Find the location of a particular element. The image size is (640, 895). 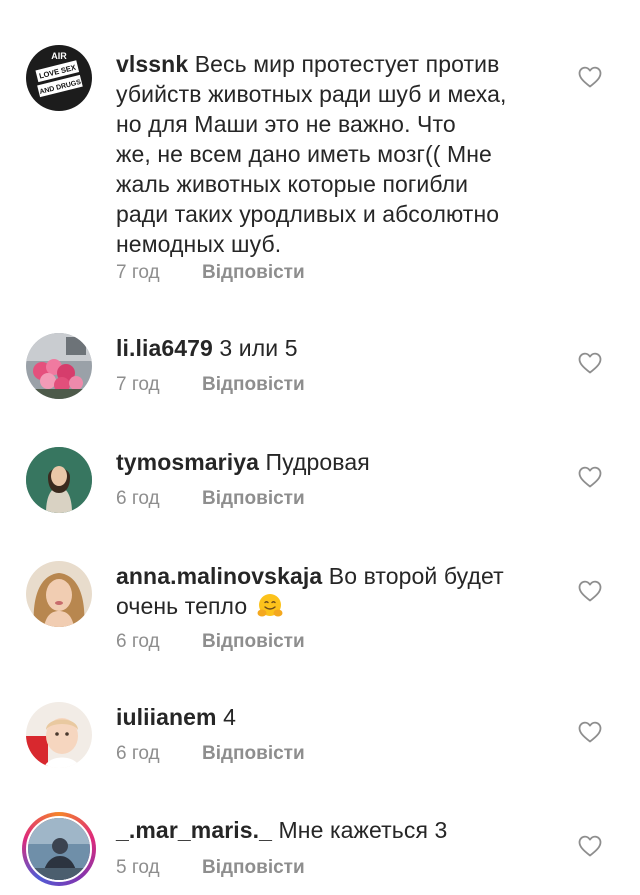

comment-text: Мне кажеться 3 is located at coordinates (363, 830).